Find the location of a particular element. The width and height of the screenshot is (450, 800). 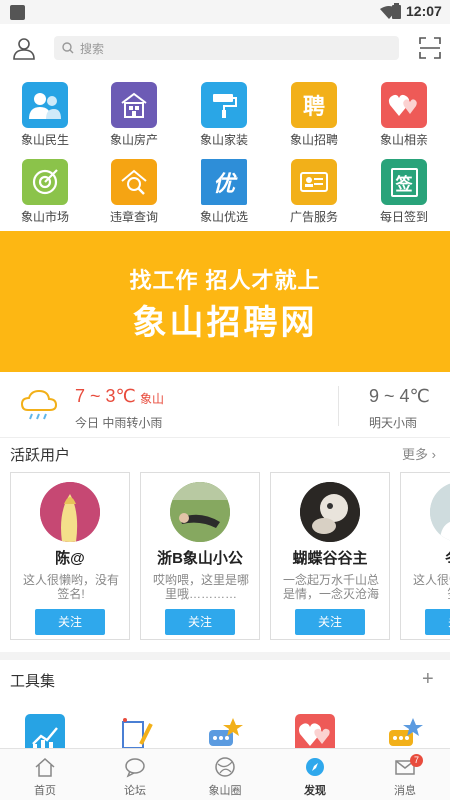

user-name: 浙B象山小公 is located at coordinates (200, 558).